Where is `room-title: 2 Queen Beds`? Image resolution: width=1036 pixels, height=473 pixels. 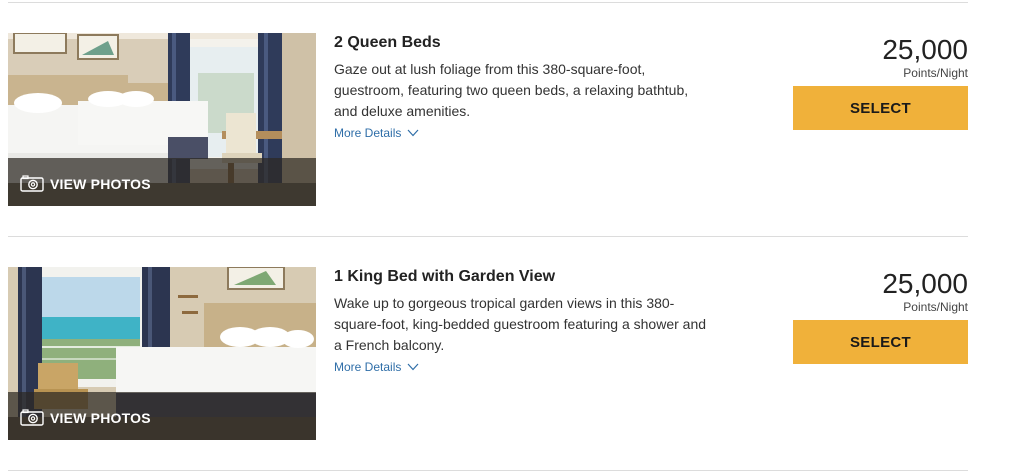
room-title: 2 Queen Beds is located at coordinates (387, 42).